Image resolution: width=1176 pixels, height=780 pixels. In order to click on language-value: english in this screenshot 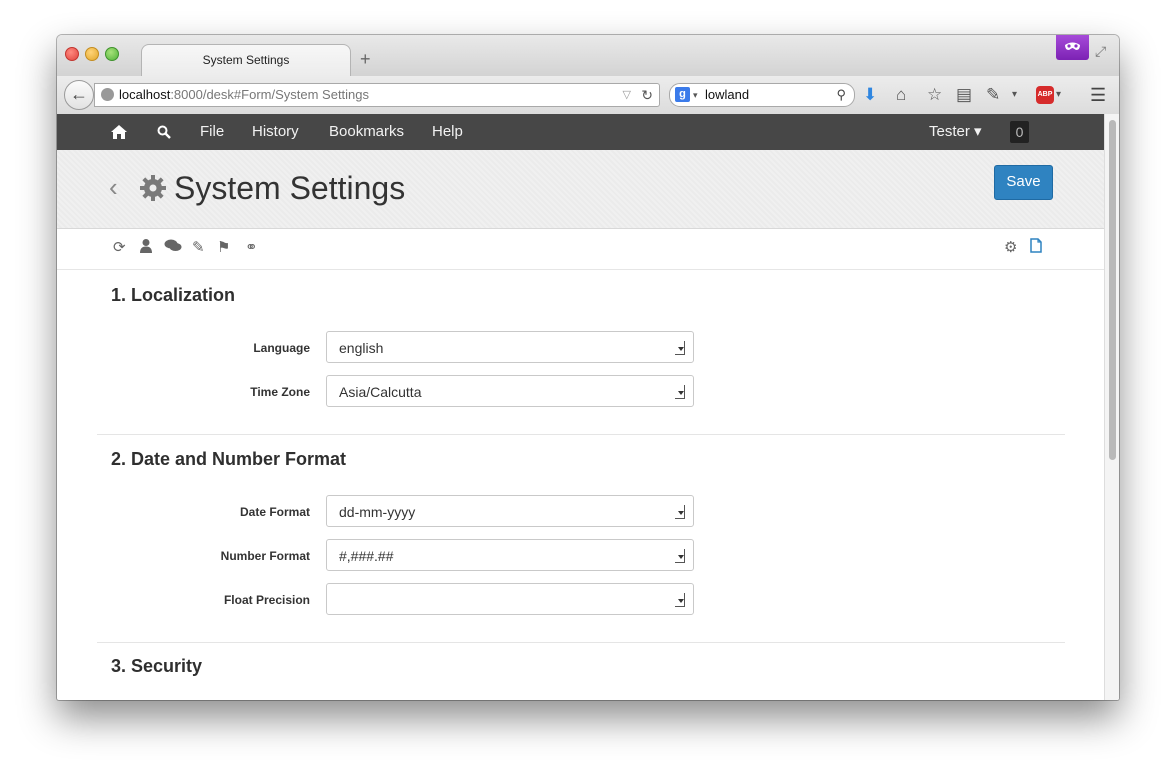, I will do `click(361, 348)`.